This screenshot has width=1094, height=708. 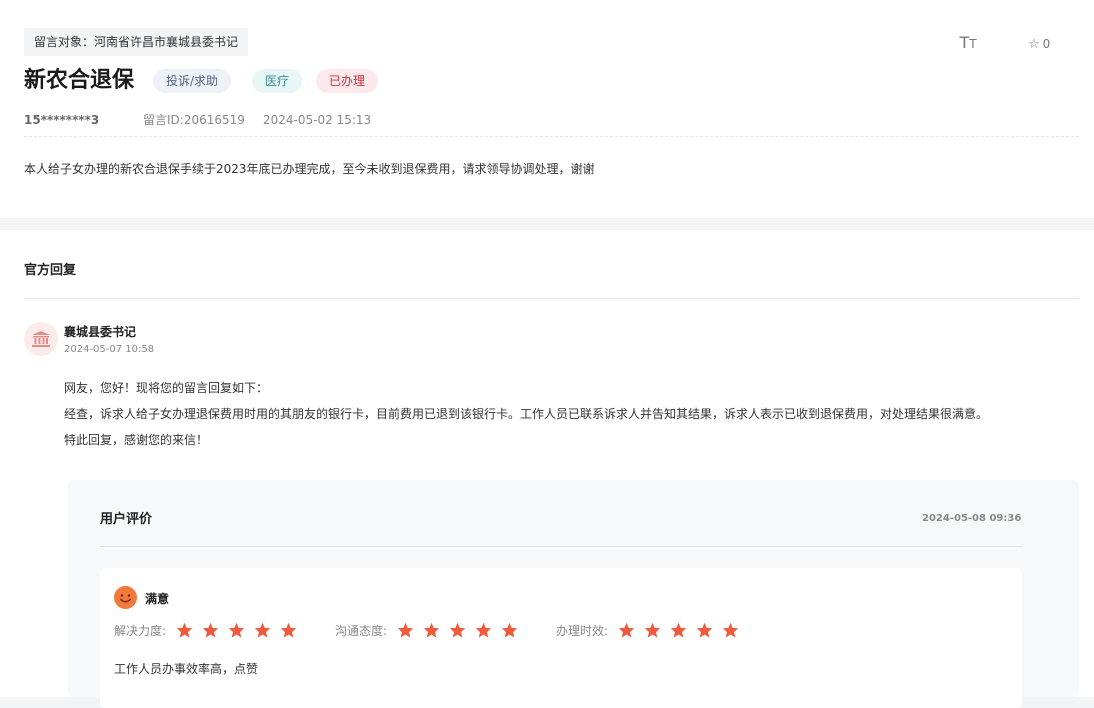 I want to click on target-value: 河南省许昌市襄城县委书记, so click(x=166, y=42).